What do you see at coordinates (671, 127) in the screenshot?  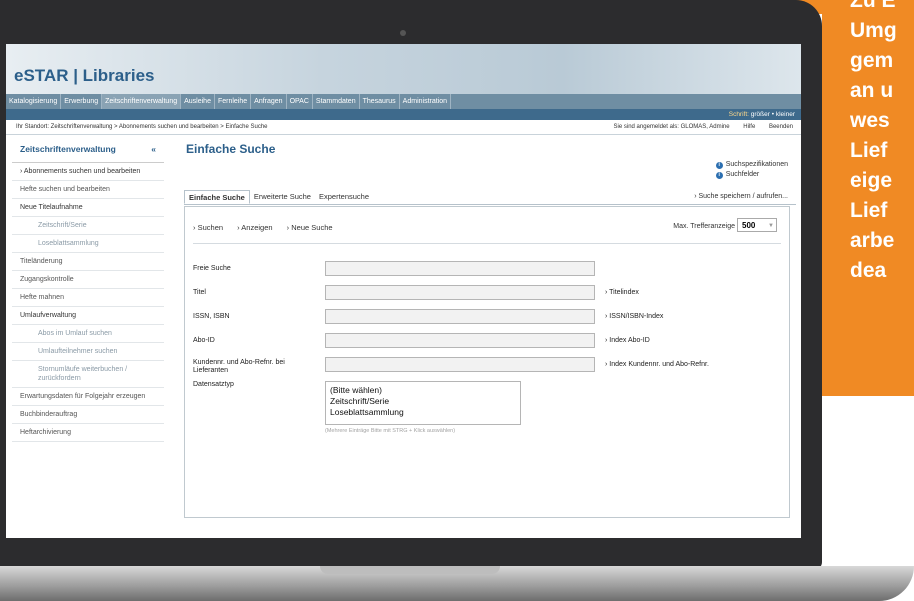 I see `logged-in-text: Sie sind angemeldet als: GLOMAS, Admine` at bounding box center [671, 127].